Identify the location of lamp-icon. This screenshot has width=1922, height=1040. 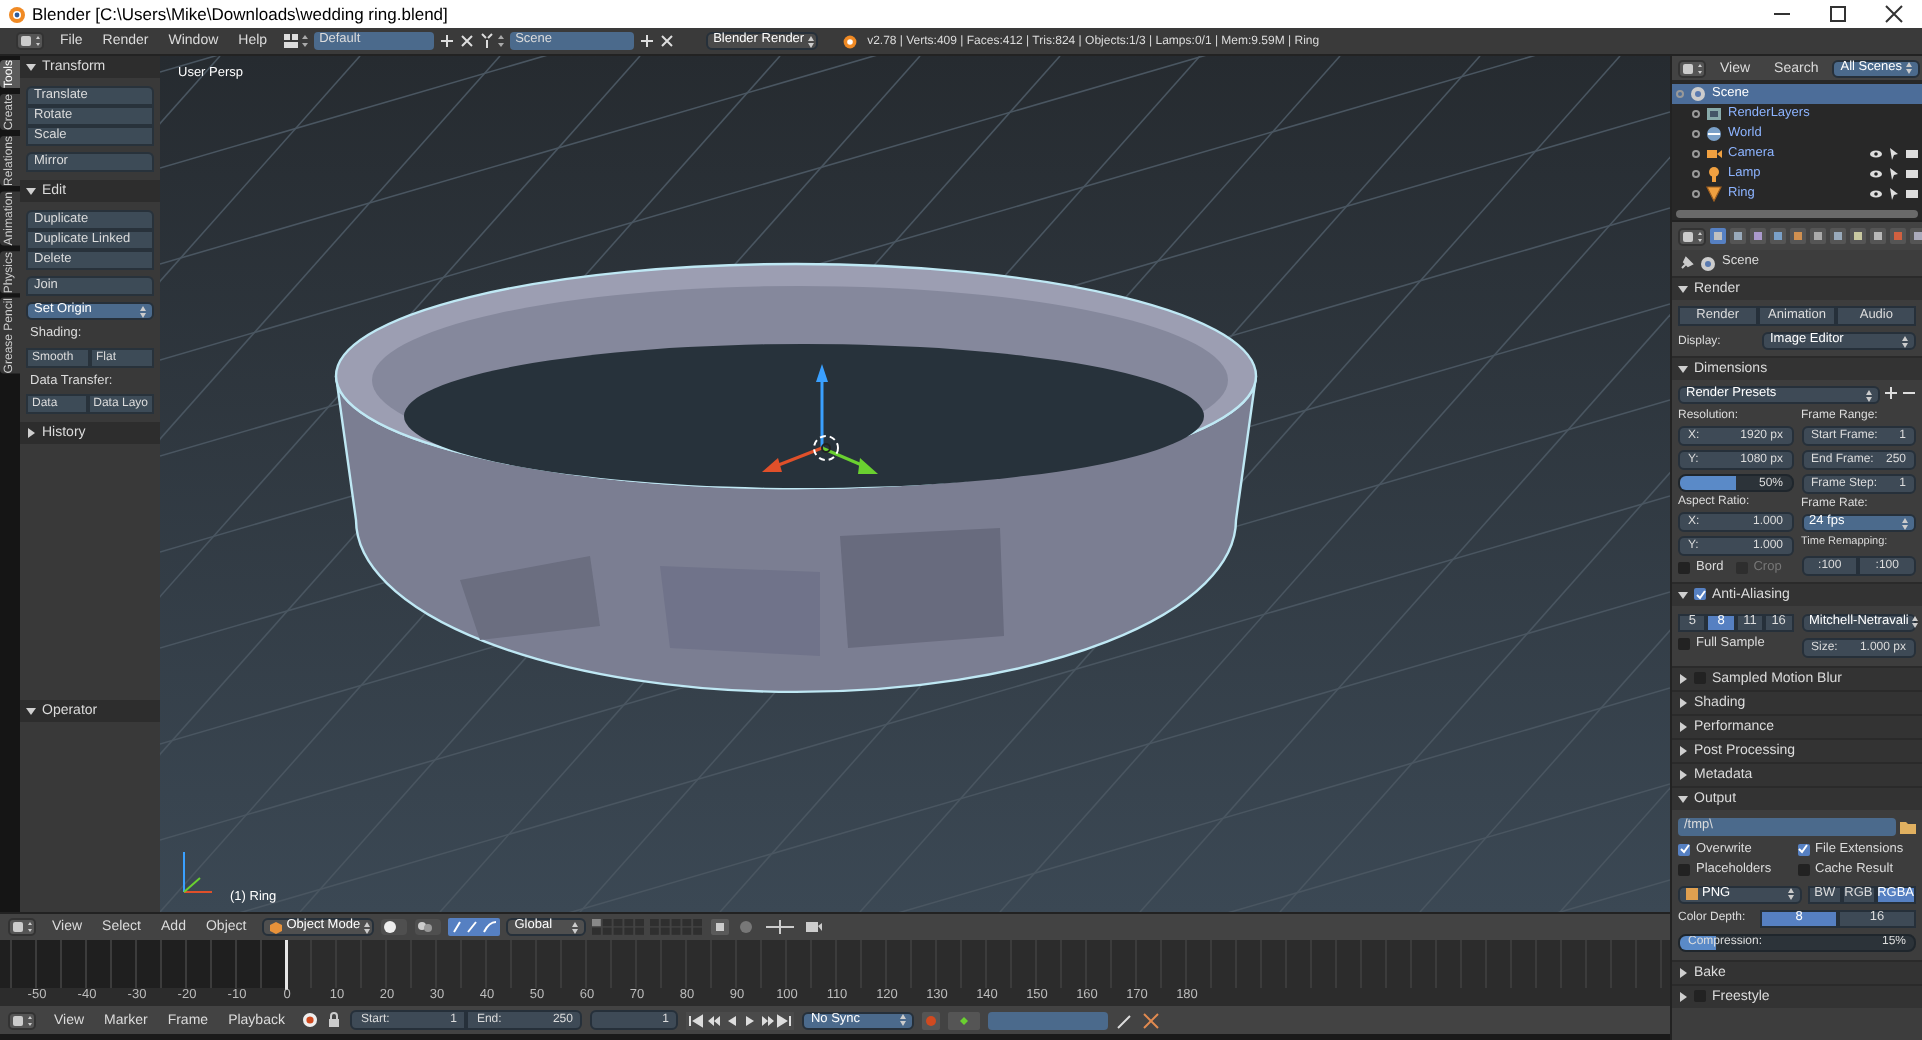
(1714, 174).